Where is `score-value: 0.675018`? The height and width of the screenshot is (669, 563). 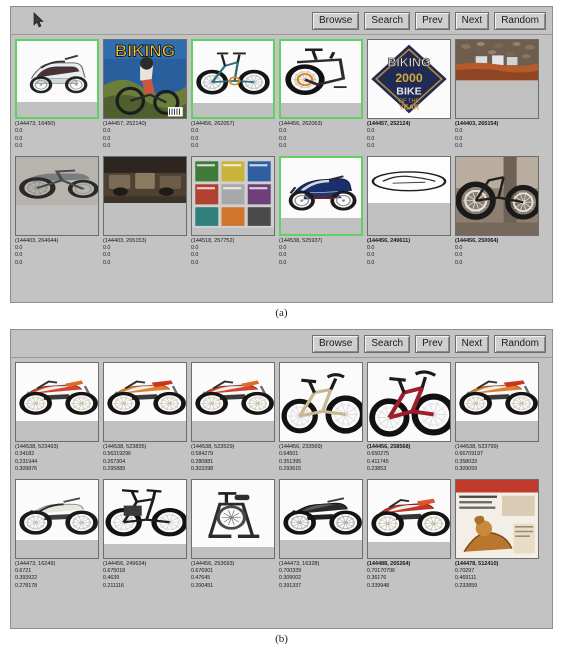
score-value: 0.675018 is located at coordinates (114, 571).